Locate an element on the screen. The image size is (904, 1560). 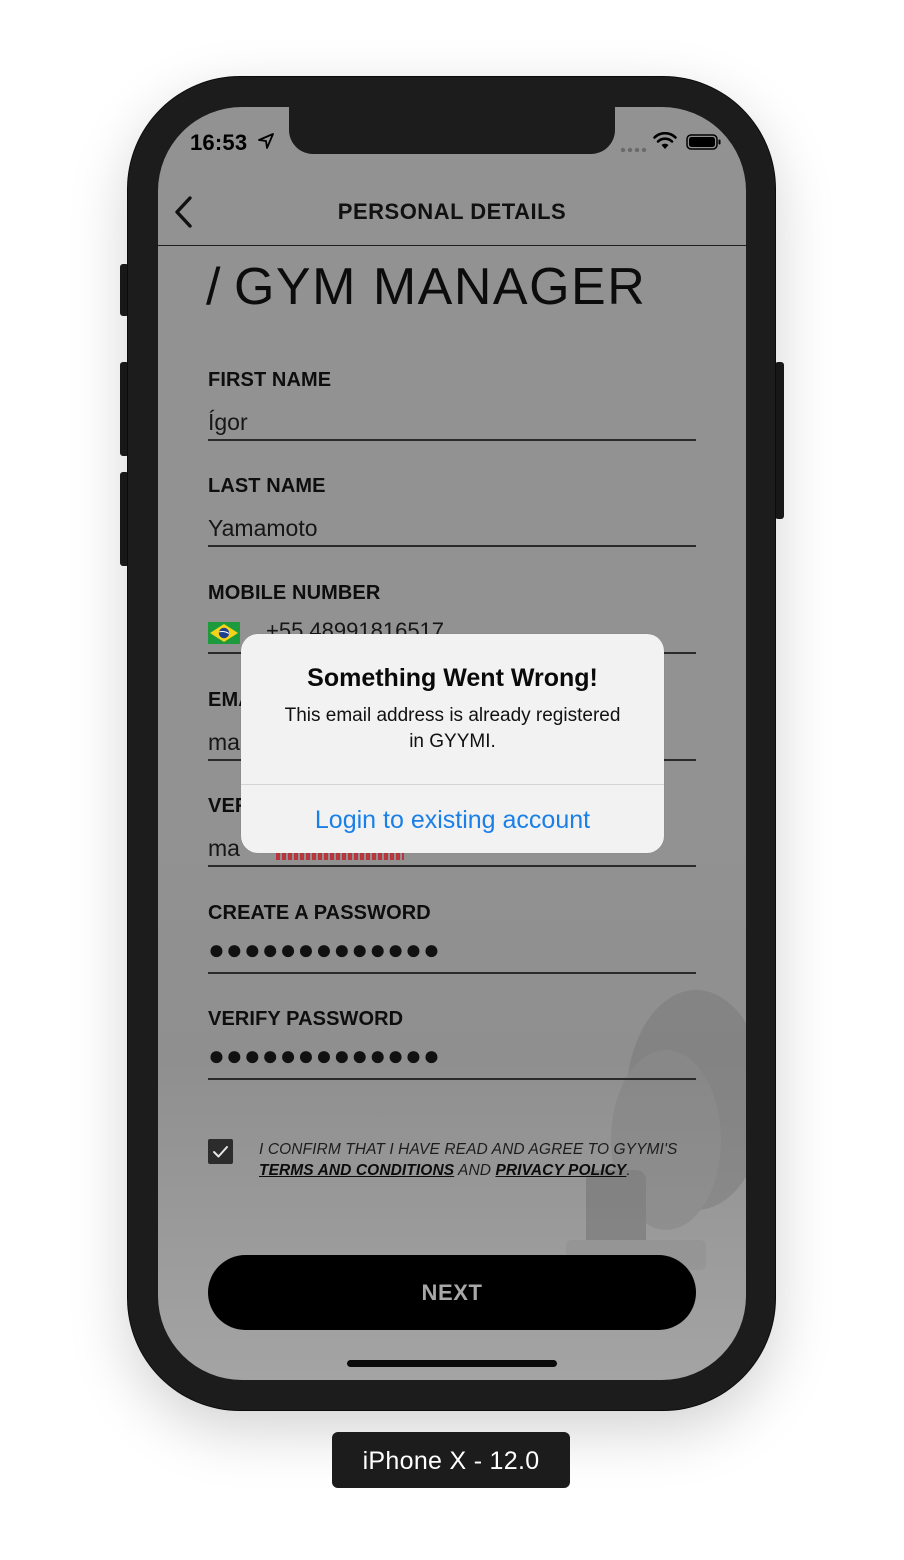
status-time: 16:53 is located at coordinates (219, 142).